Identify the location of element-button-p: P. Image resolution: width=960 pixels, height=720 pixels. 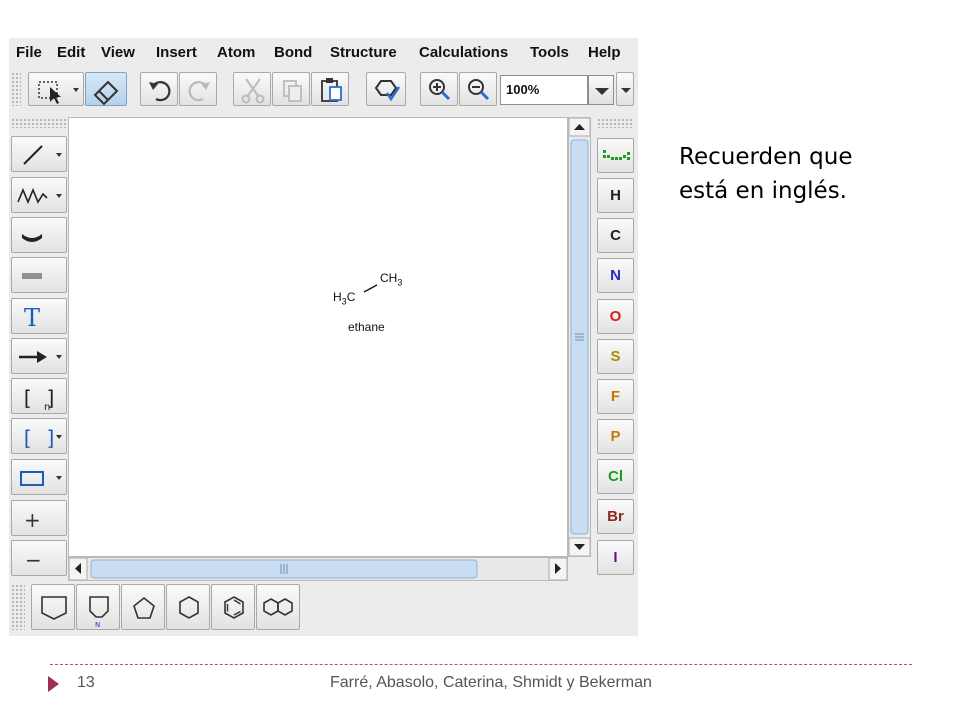
(615, 436).